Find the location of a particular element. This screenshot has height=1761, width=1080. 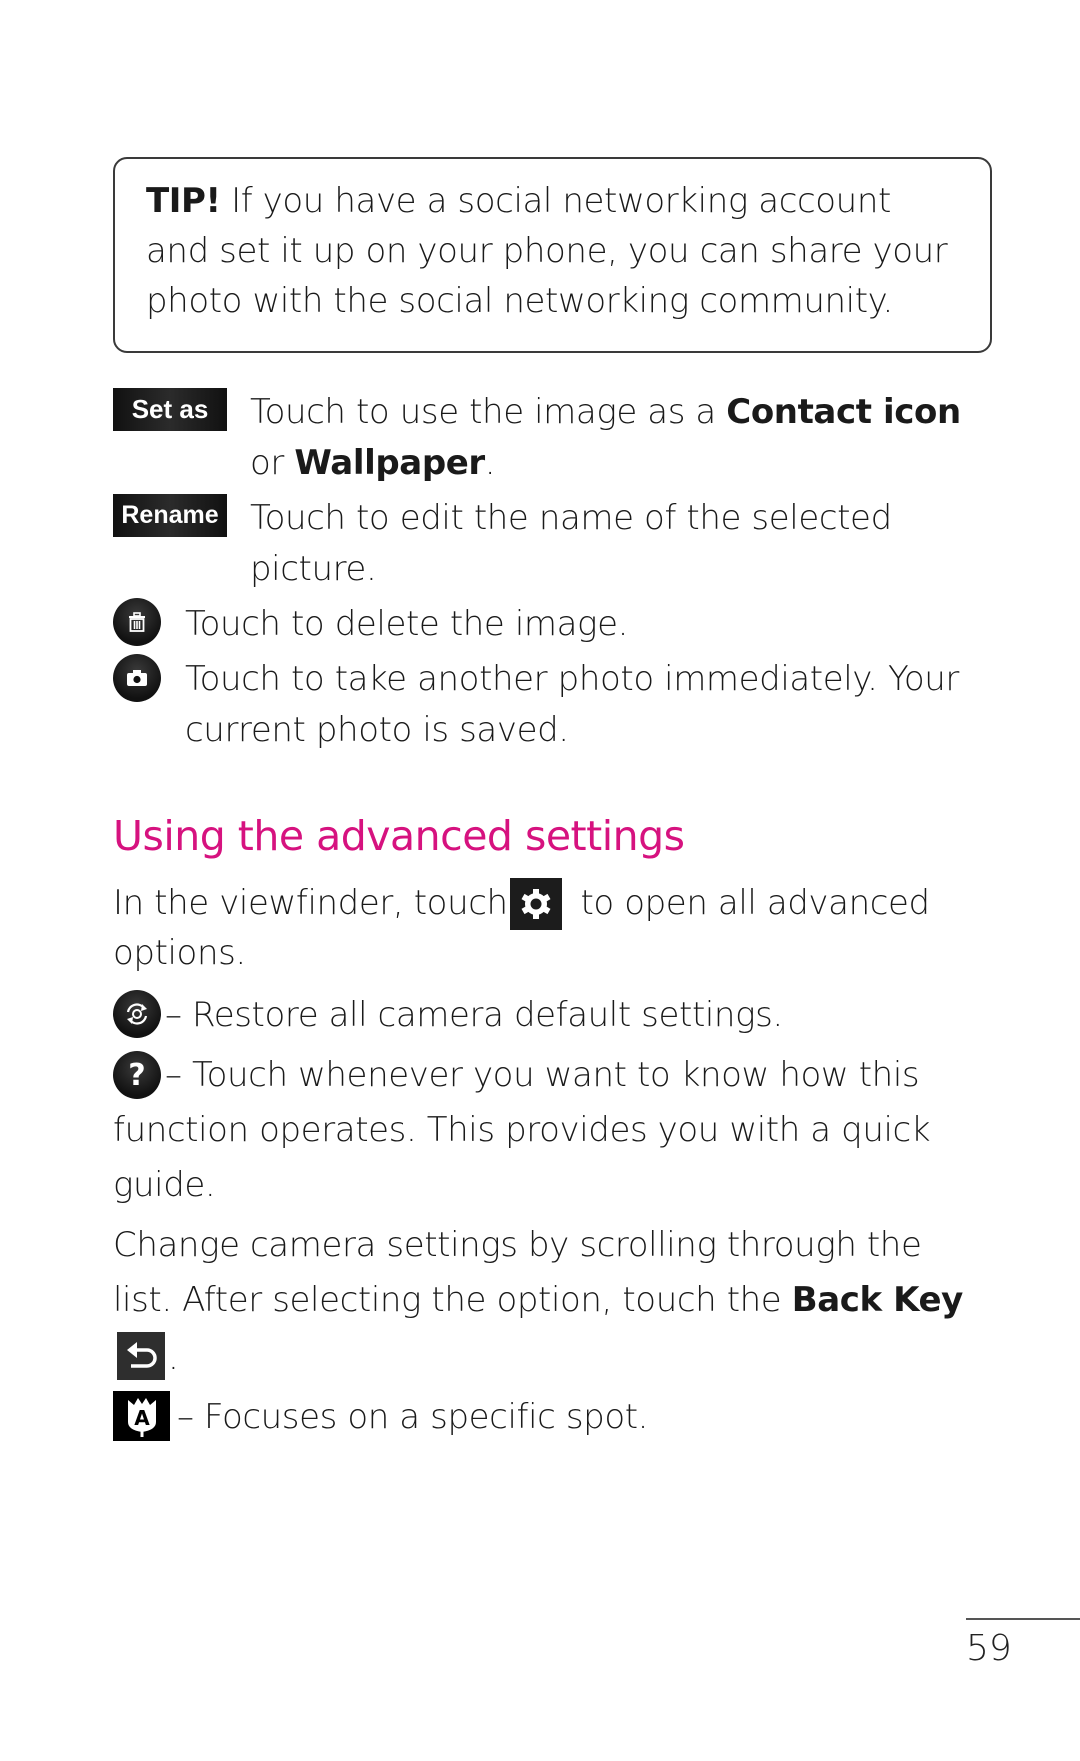

restore-button is located at coordinates (137, 1014).